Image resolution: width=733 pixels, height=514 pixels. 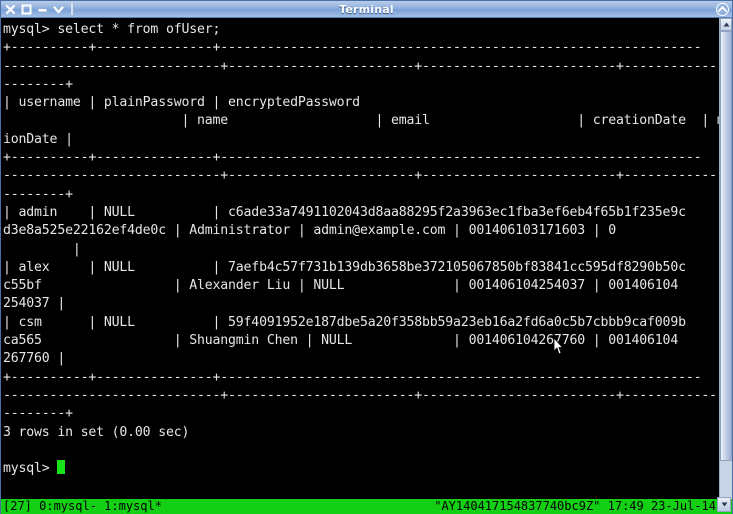 I want to click on tmux-status-left: [27] 0:mysql- 1:mysql*, so click(x=82, y=506).